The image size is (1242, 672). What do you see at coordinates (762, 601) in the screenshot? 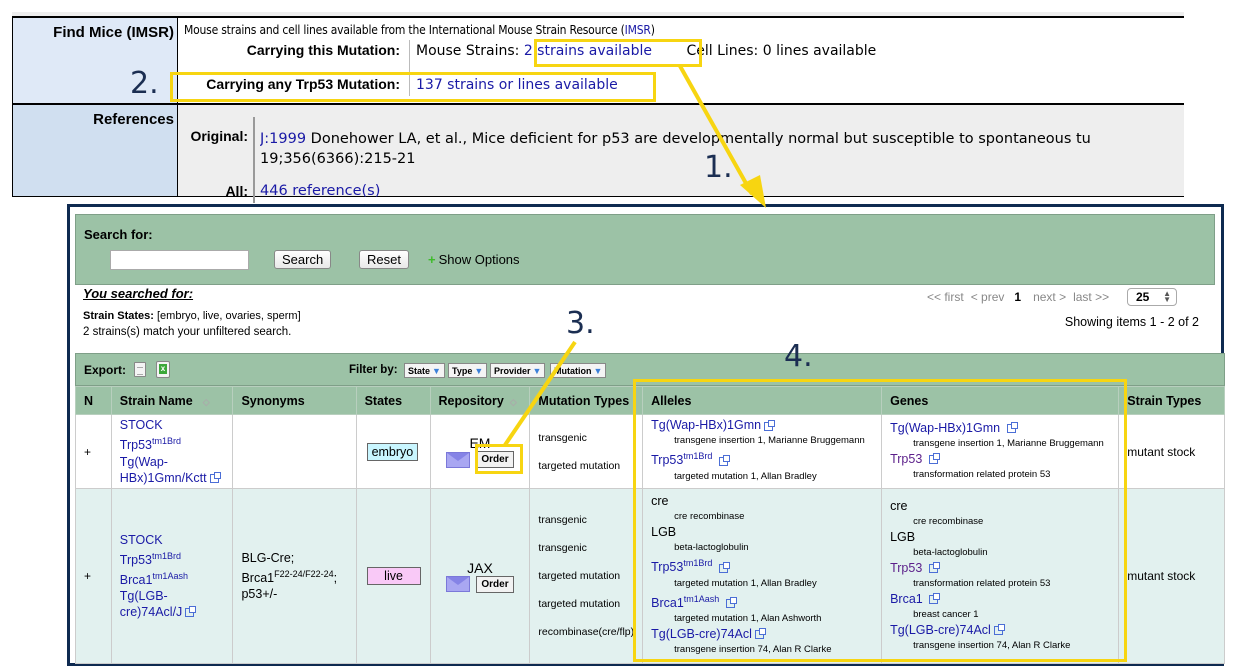
I see `allele-link: Brca1tm1Aash` at bounding box center [762, 601].